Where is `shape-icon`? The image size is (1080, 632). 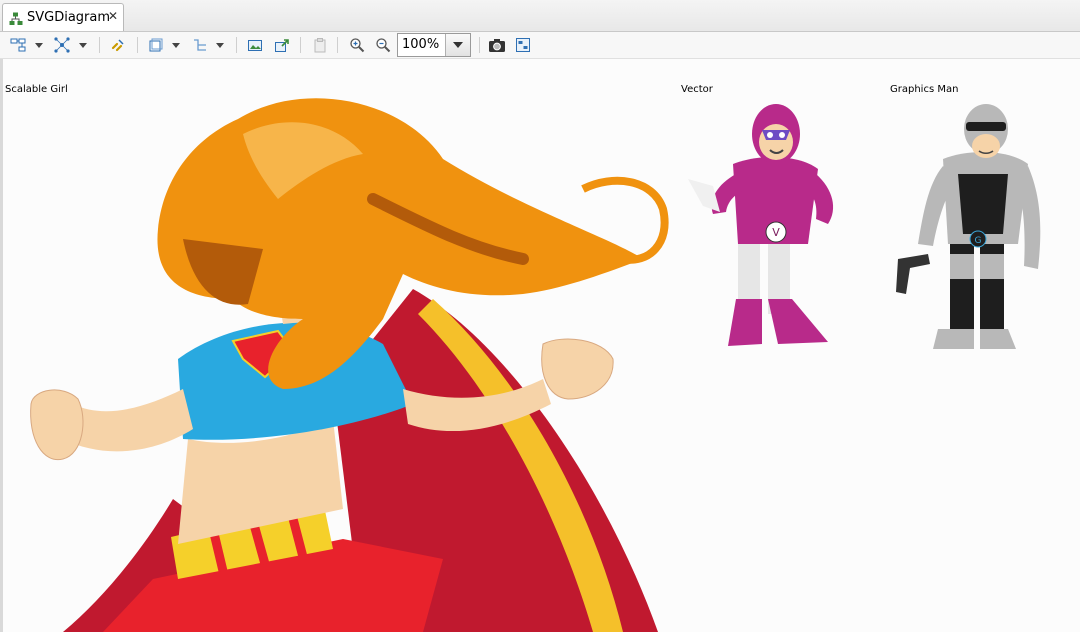 shape-icon is located at coordinates (156, 45).